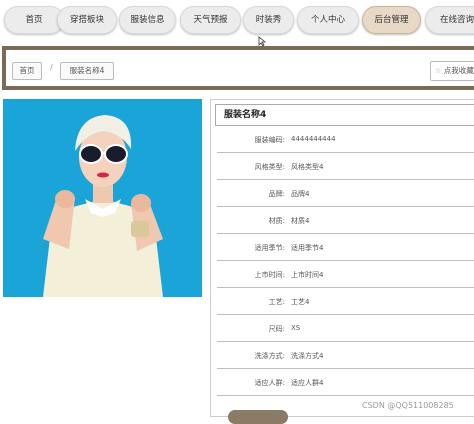 This screenshot has height=424, width=474. Describe the element at coordinates (87, 71) in the screenshot. I see `breadcrumb-current: 服装名称4` at that location.